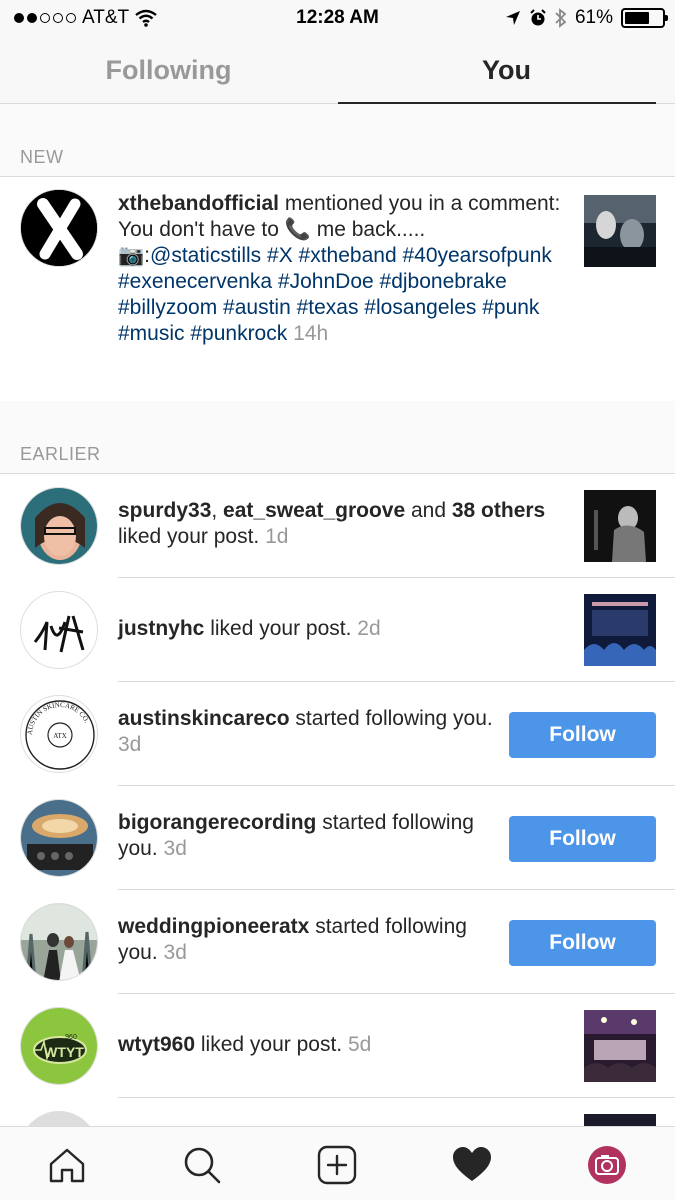 This screenshot has height=1200, width=675. I want to click on activity-tabs: Following You, so click(337, 70).